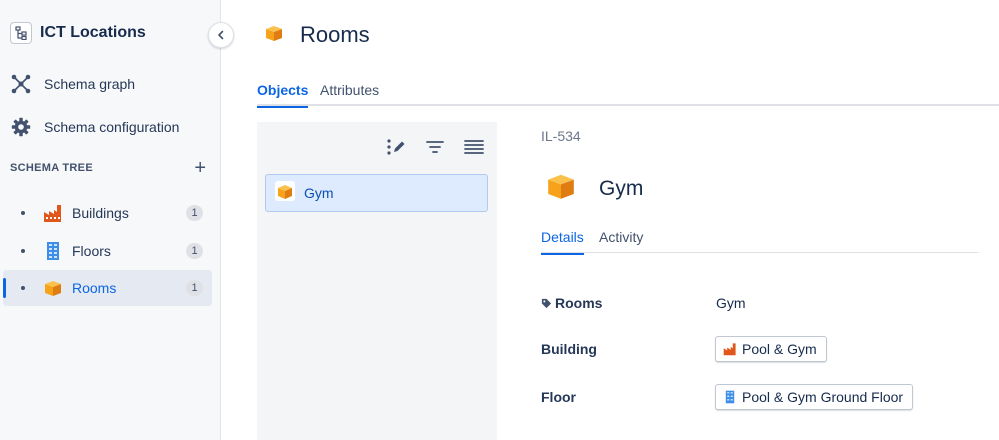  I want to click on list-view-icon, so click(474, 147).